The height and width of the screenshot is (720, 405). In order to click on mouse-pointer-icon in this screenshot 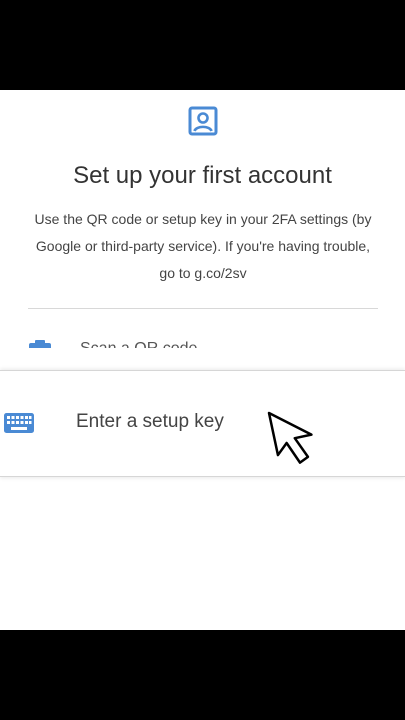, I will do `click(290, 437)`.